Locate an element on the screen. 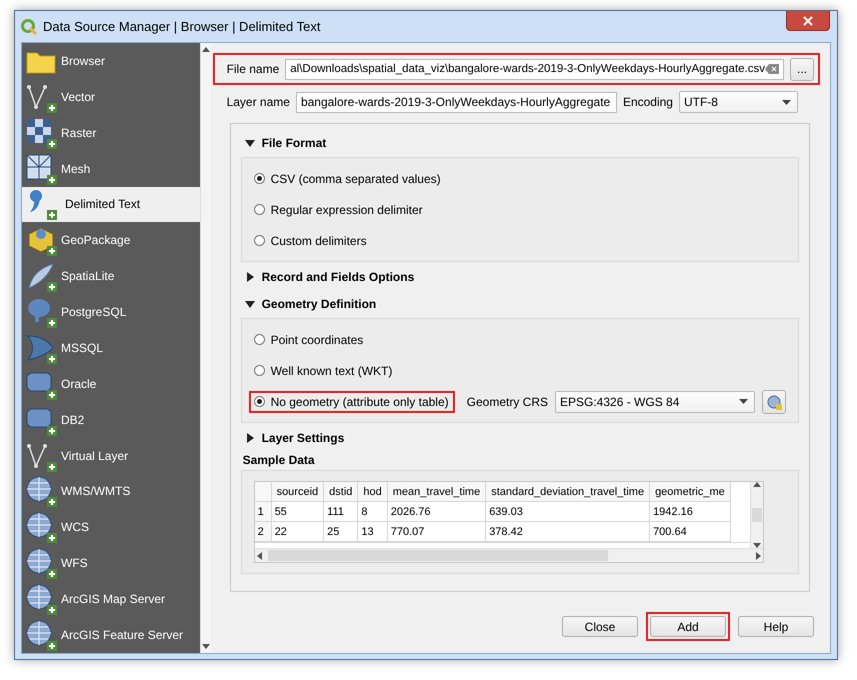 This screenshot has height=680, width=857. clear-icon is located at coordinates (771, 69).